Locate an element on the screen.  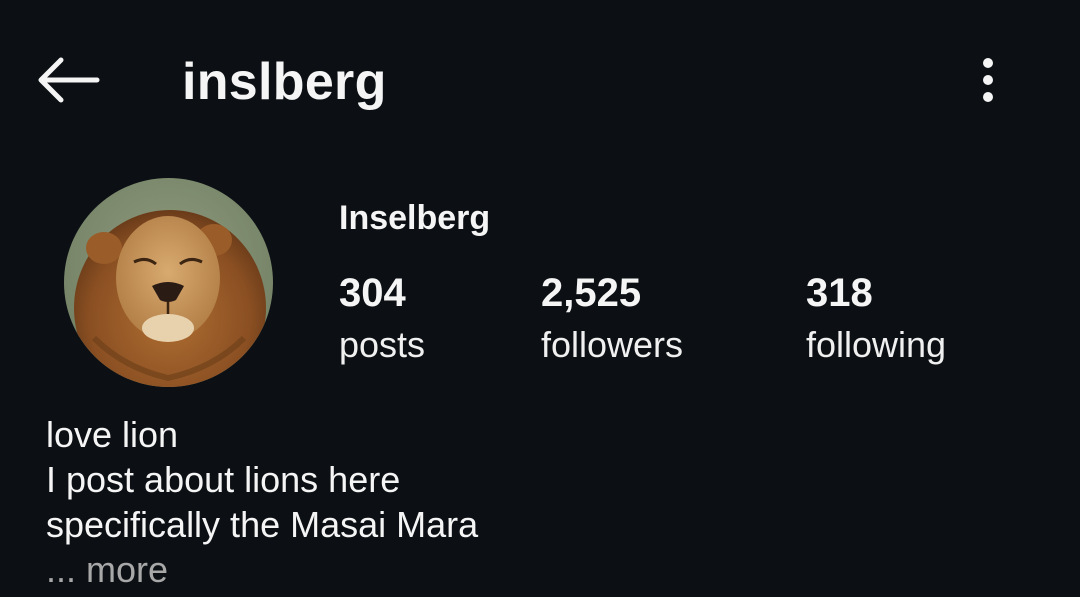
posts-stat: 304 posts is located at coordinates (382, 318).